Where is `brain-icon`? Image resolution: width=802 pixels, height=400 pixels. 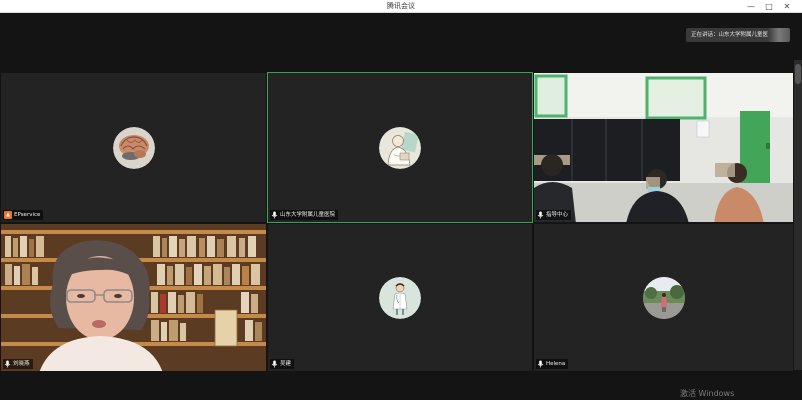 brain-icon is located at coordinates (133, 147).